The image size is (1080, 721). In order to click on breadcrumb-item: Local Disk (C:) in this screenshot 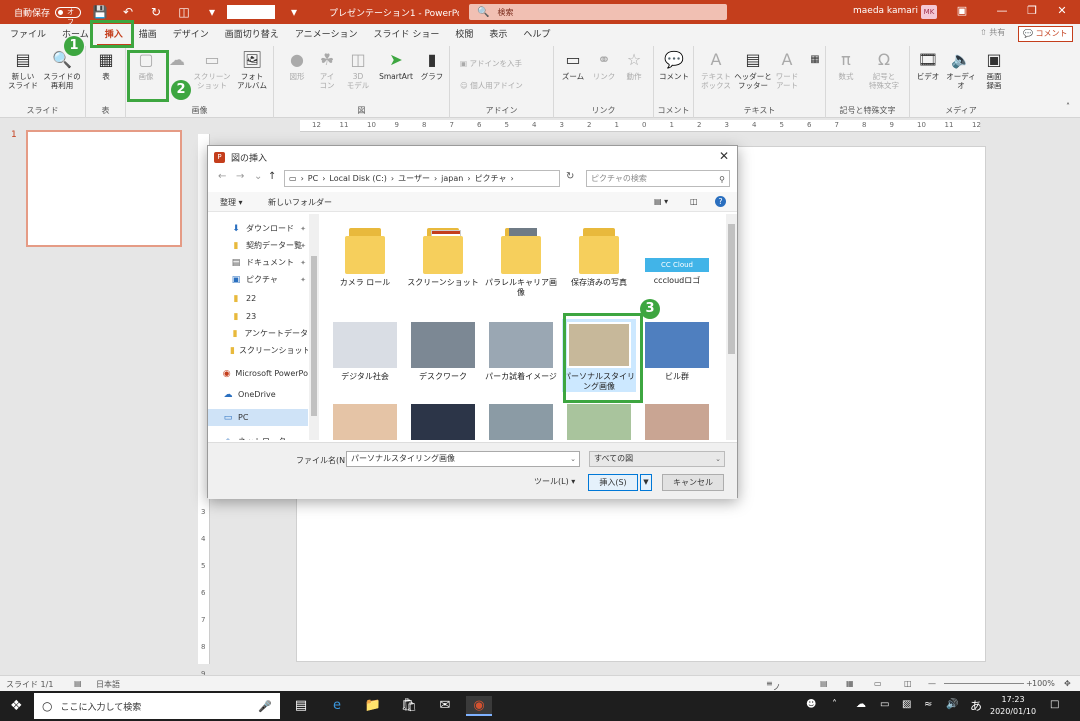, I will do `click(358, 178)`.